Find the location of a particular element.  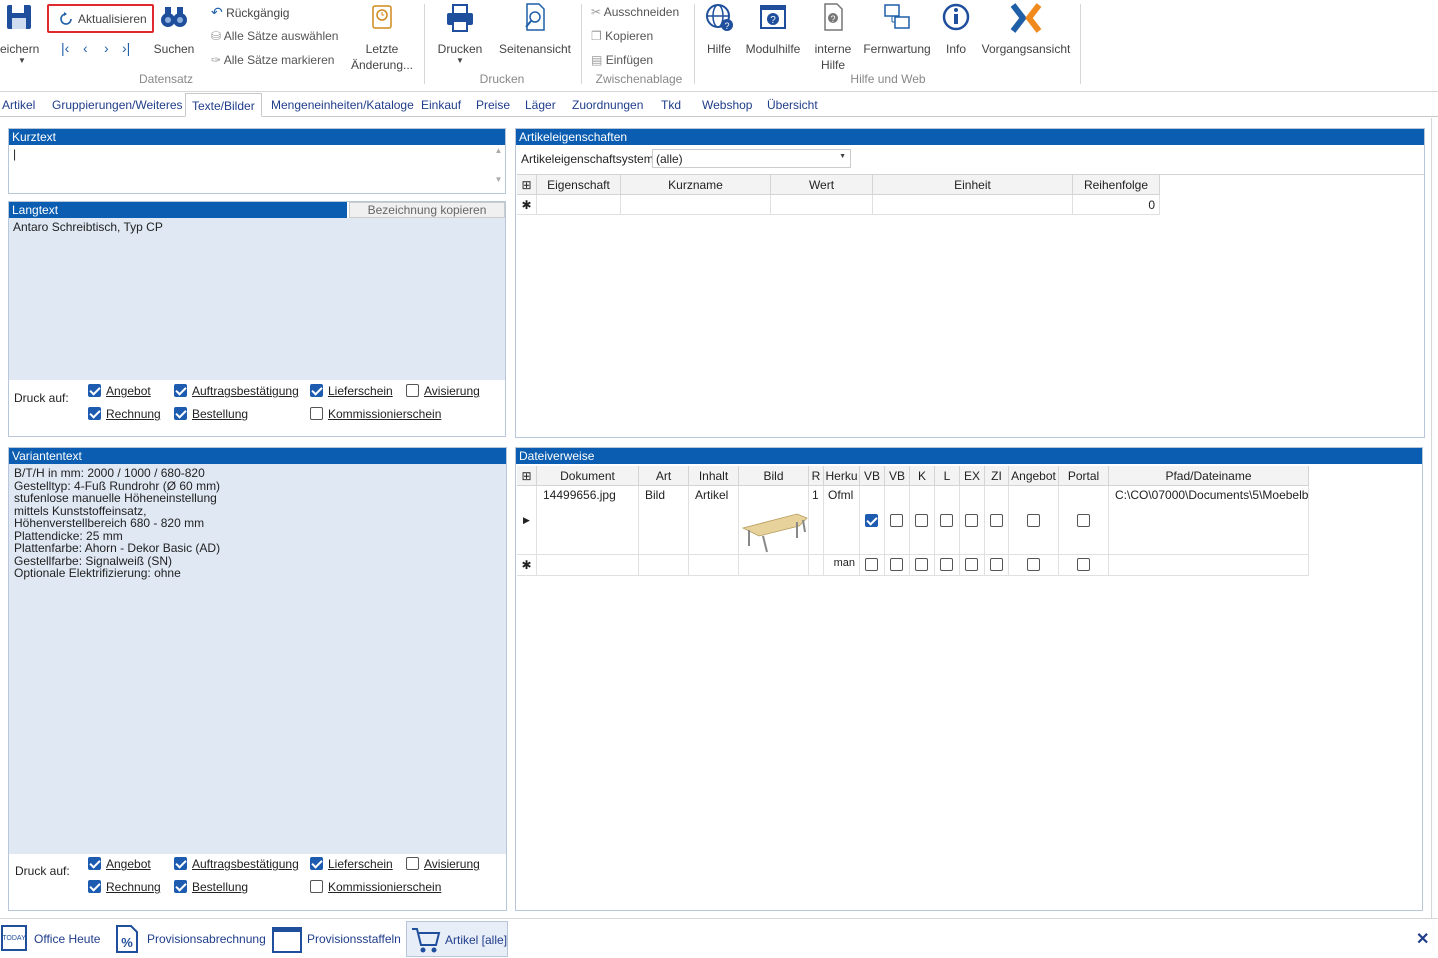

close-icon: ✕ is located at coordinates (1422, 939).